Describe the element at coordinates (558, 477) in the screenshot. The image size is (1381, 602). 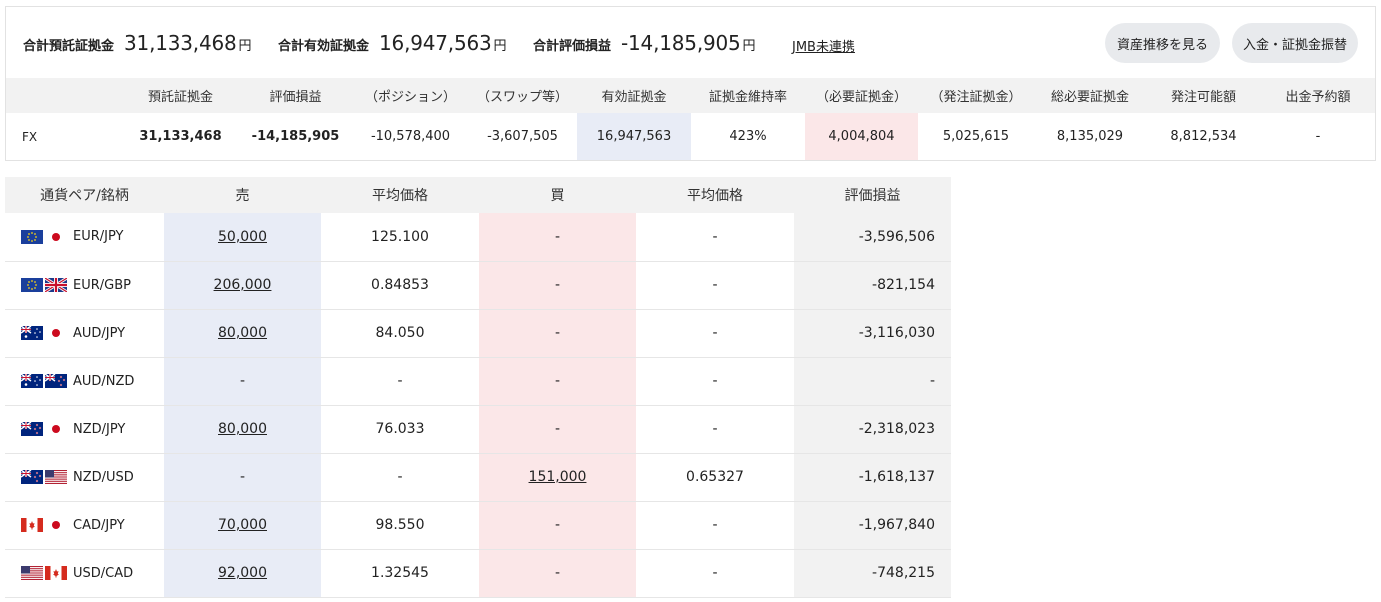
I see `buy-amount-link: 151,000` at that location.